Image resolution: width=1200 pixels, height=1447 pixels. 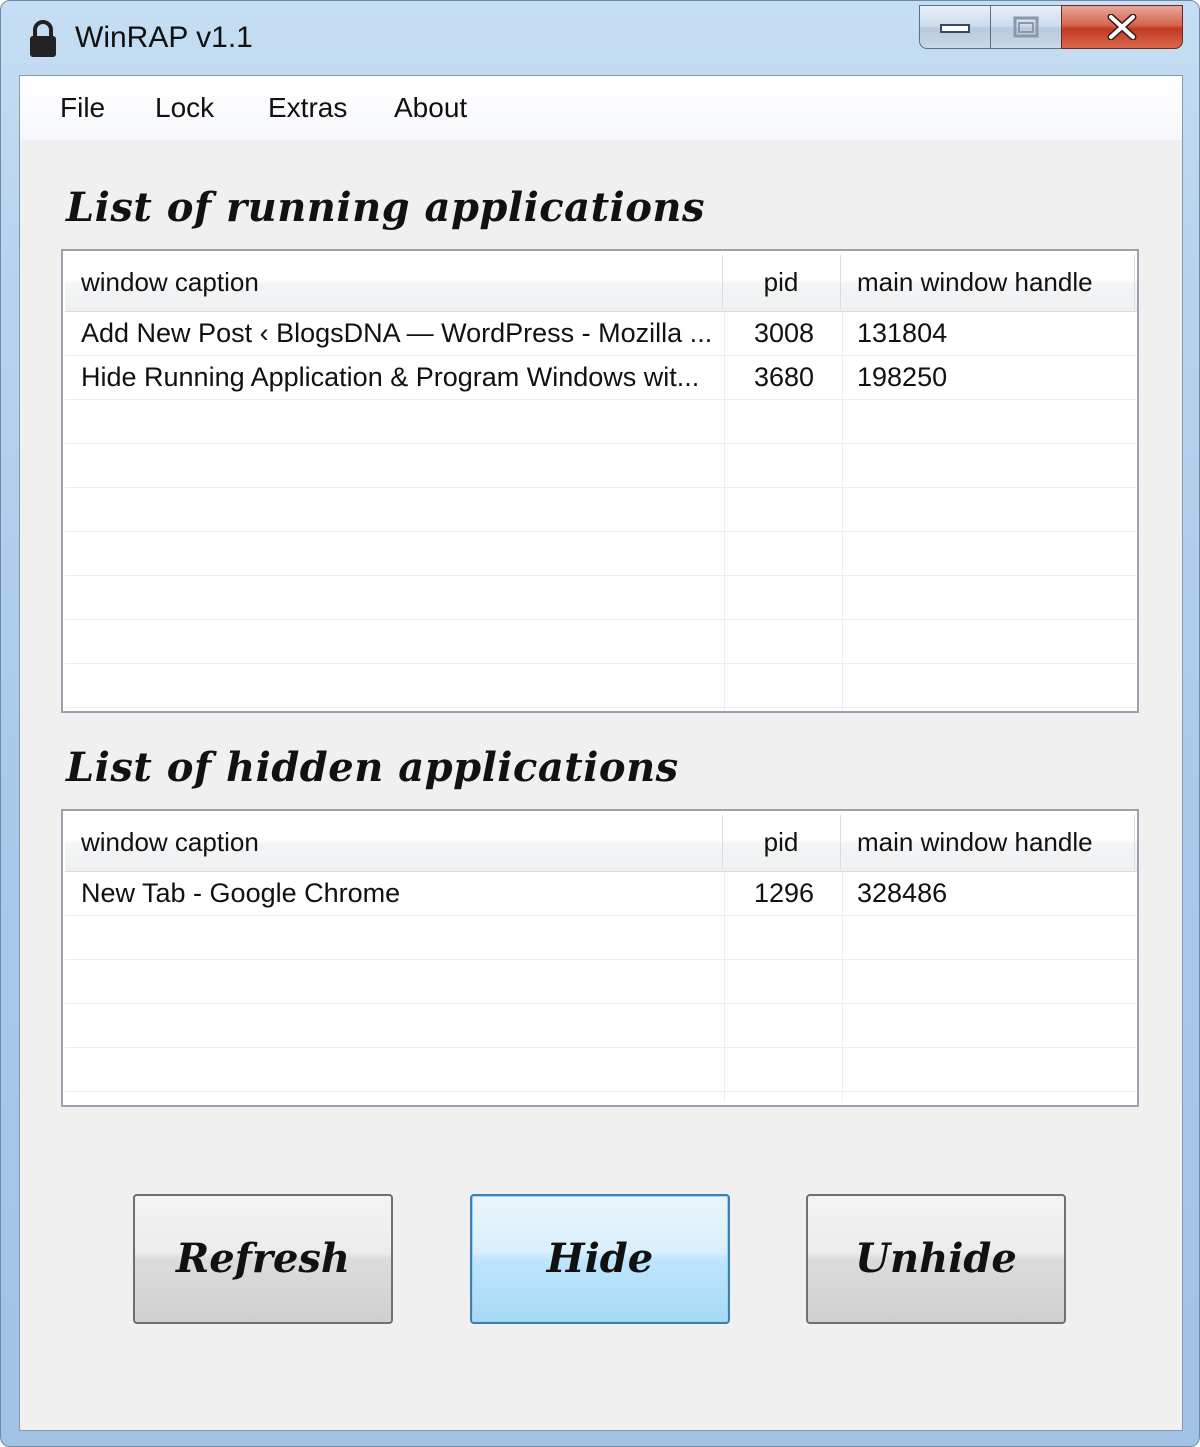 What do you see at coordinates (601, 894) in the screenshot?
I see `table-row: New Tab - Google Chrome 1296 328486` at bounding box center [601, 894].